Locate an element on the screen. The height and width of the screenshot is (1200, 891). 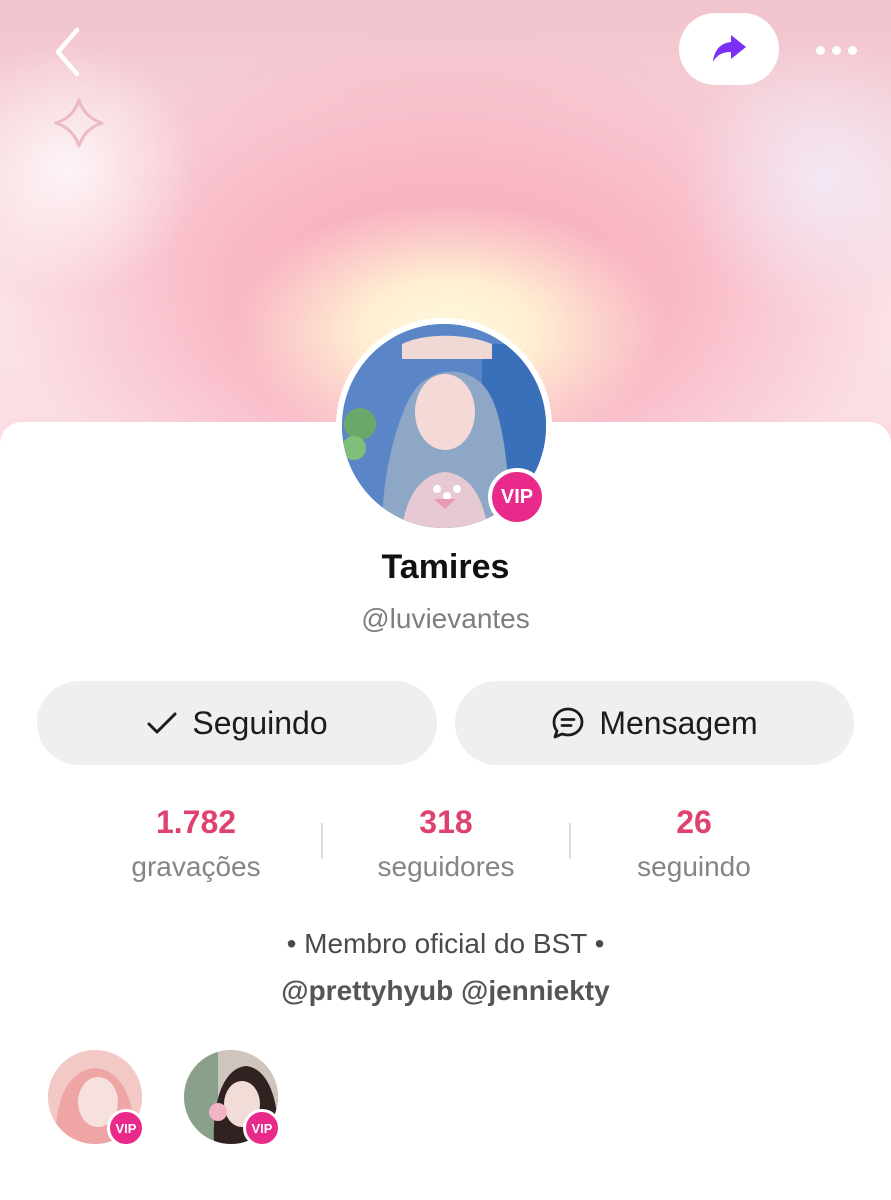
stat-recordings: 1.782 gravações is located at coordinates (196, 845).